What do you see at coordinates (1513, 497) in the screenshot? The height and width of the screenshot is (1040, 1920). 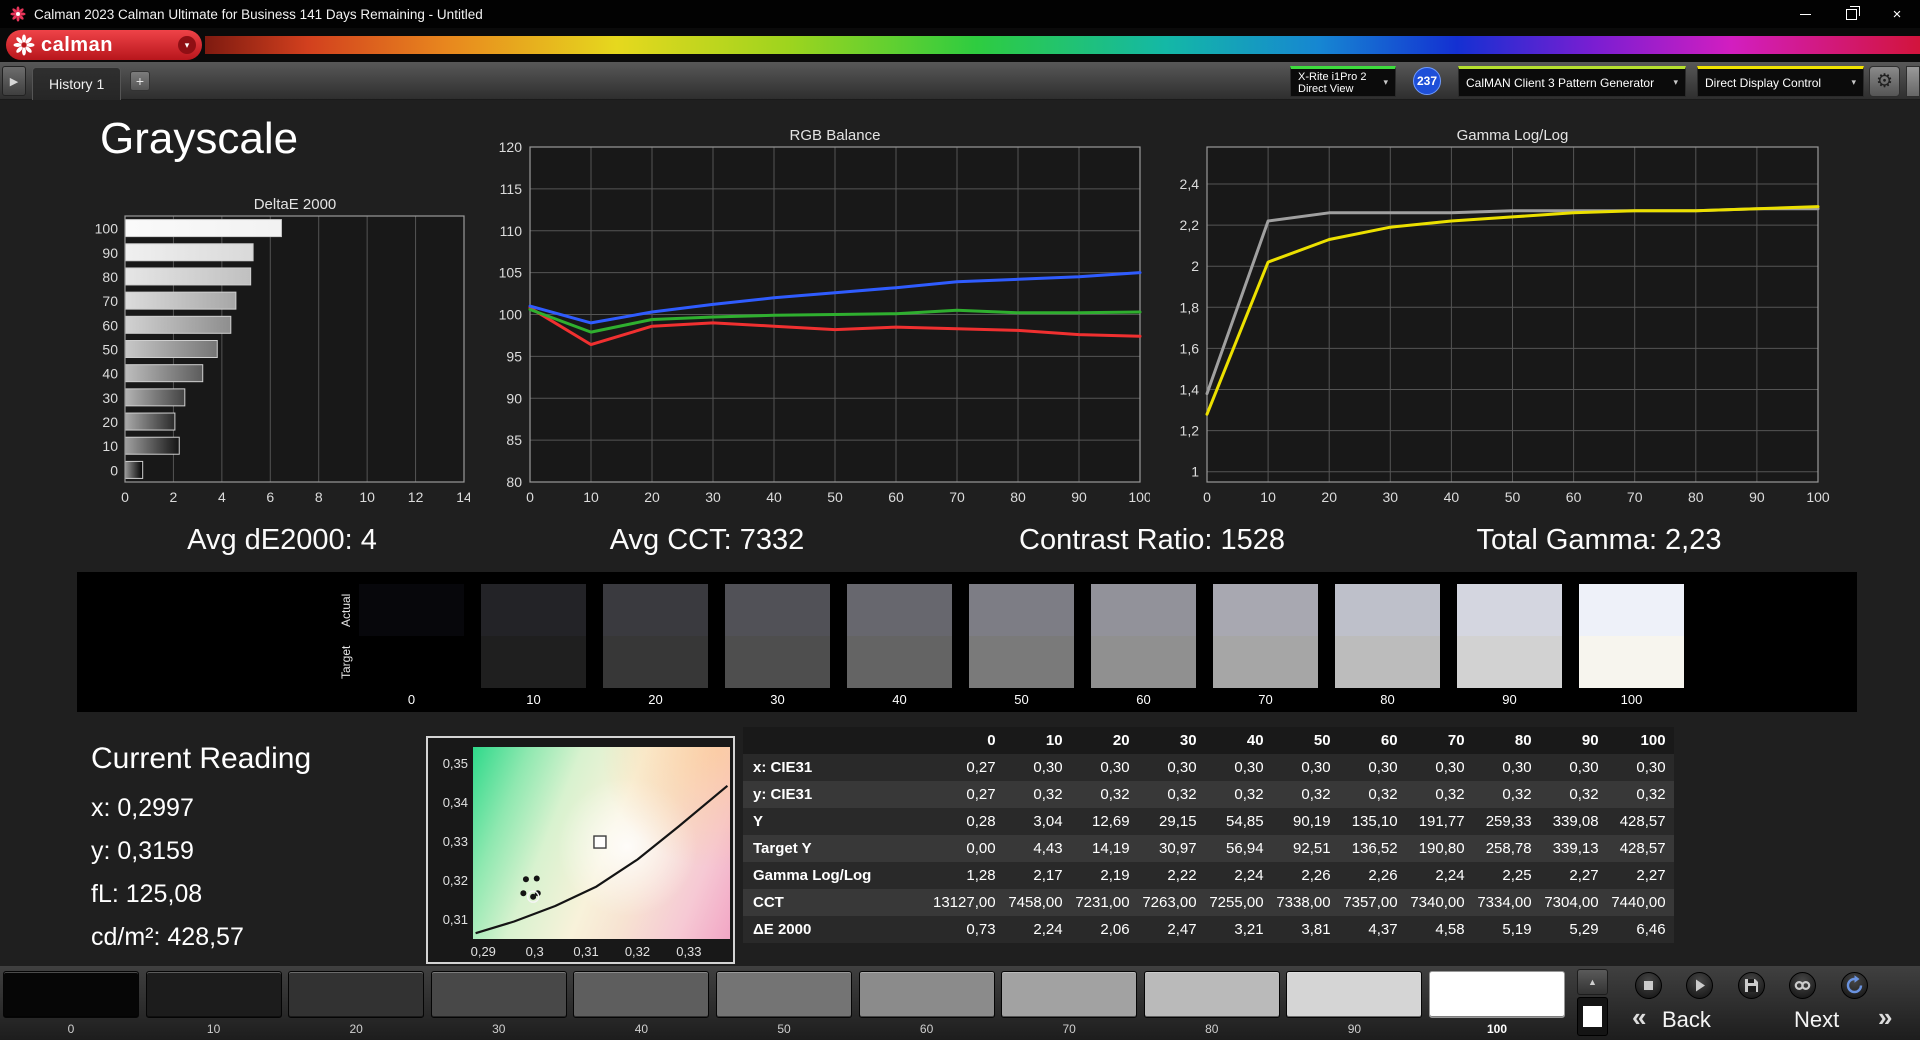 I see `svg-text: 50` at bounding box center [1513, 497].